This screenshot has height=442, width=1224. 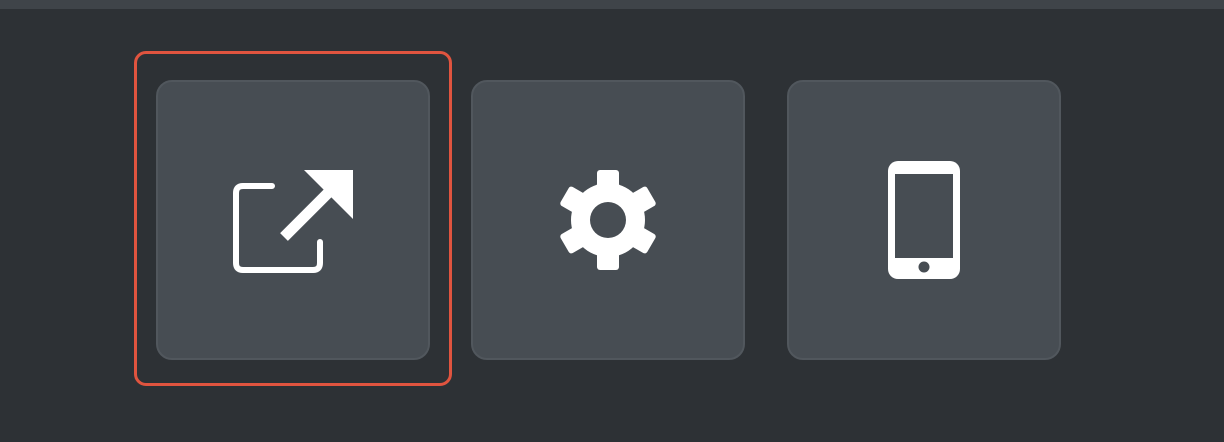 I want to click on smartphone-icon, so click(x=924, y=220).